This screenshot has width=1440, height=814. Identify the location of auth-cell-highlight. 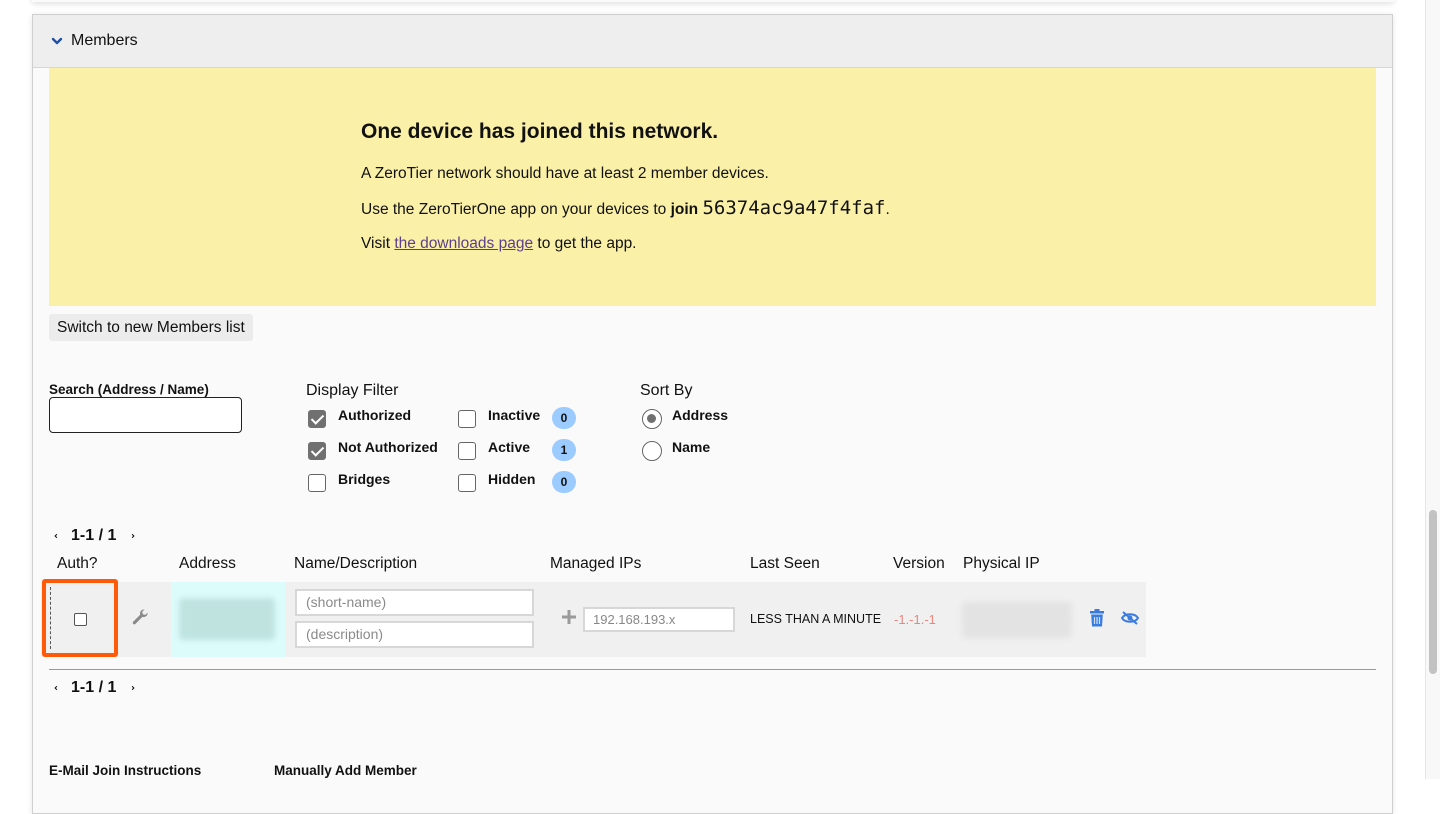
(80, 618).